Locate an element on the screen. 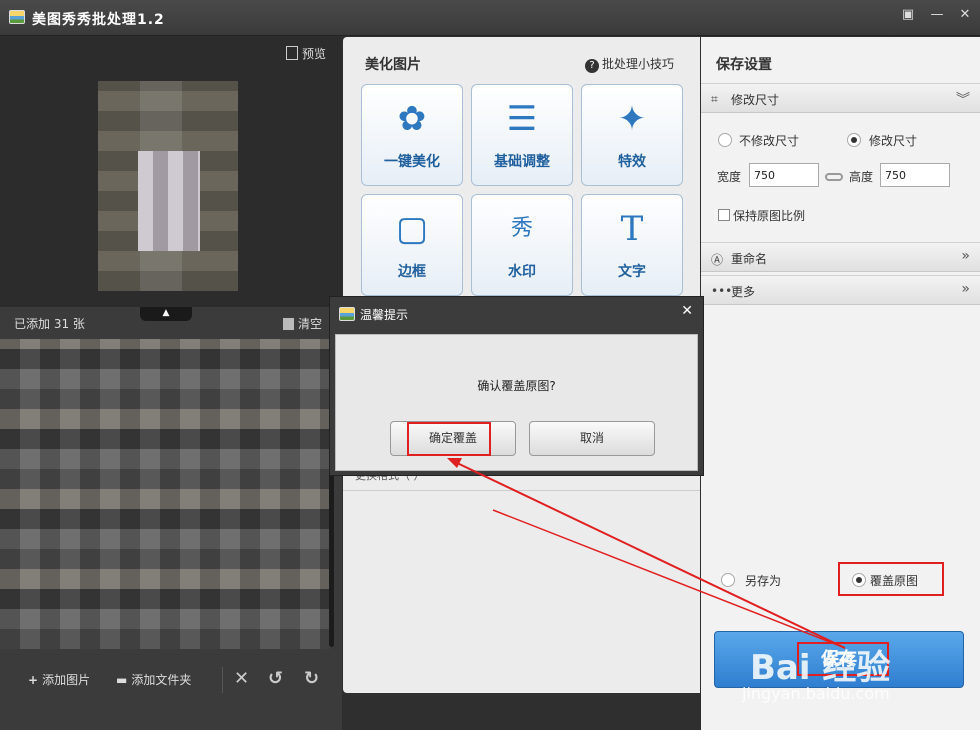 Image resolution: width=980 pixels, height=730 pixels. dialog-body: 确认覆盖原图? 确定覆盖 取消 is located at coordinates (516, 402).